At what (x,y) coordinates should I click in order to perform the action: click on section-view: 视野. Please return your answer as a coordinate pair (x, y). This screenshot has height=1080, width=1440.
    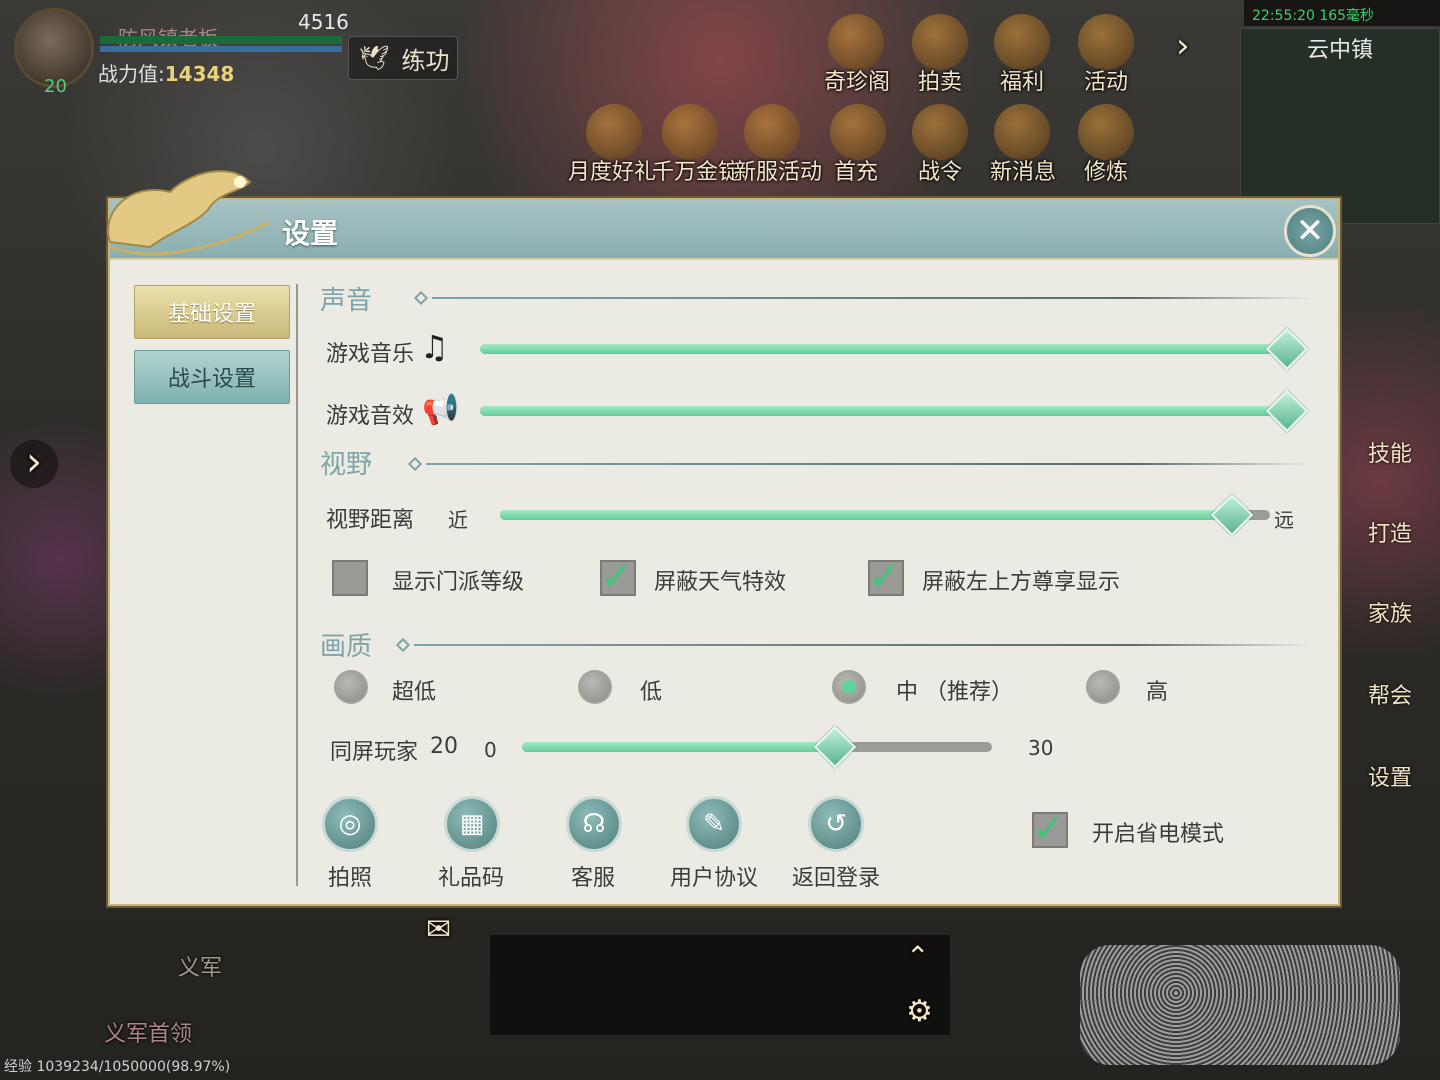
    Looking at the image, I should click on (346, 465).